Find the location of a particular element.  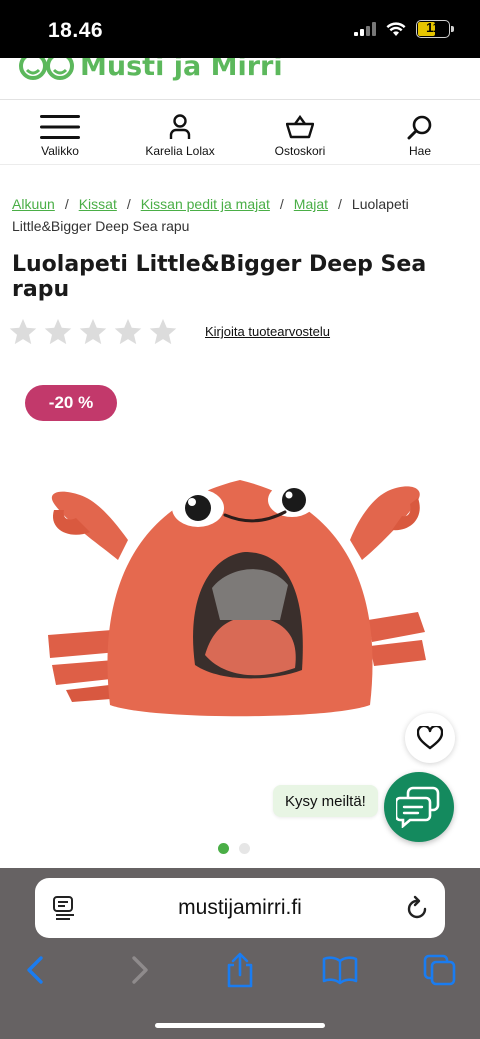

tabs-button is located at coordinates (440, 970).